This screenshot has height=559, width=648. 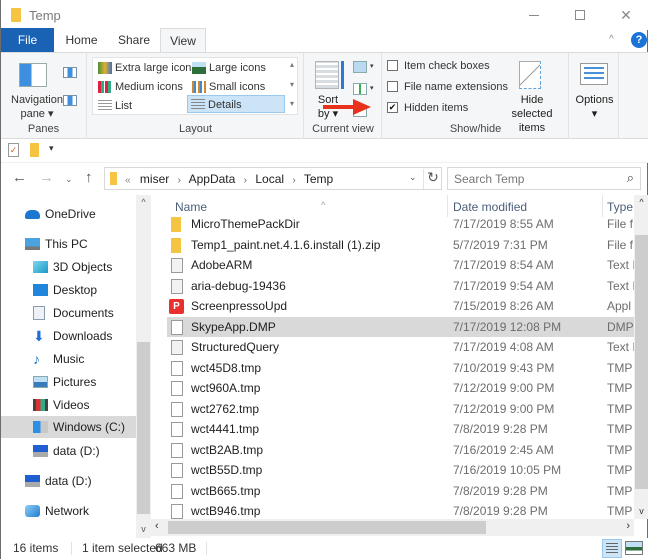 What do you see at coordinates (612, 548) in the screenshot?
I see `details-view-button` at bounding box center [612, 548].